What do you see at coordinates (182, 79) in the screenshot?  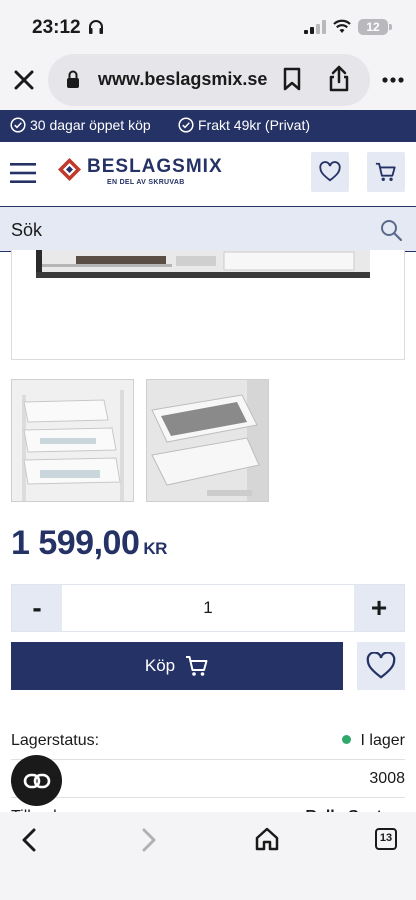 I see `url-text: www.beslagsmix.se` at bounding box center [182, 79].